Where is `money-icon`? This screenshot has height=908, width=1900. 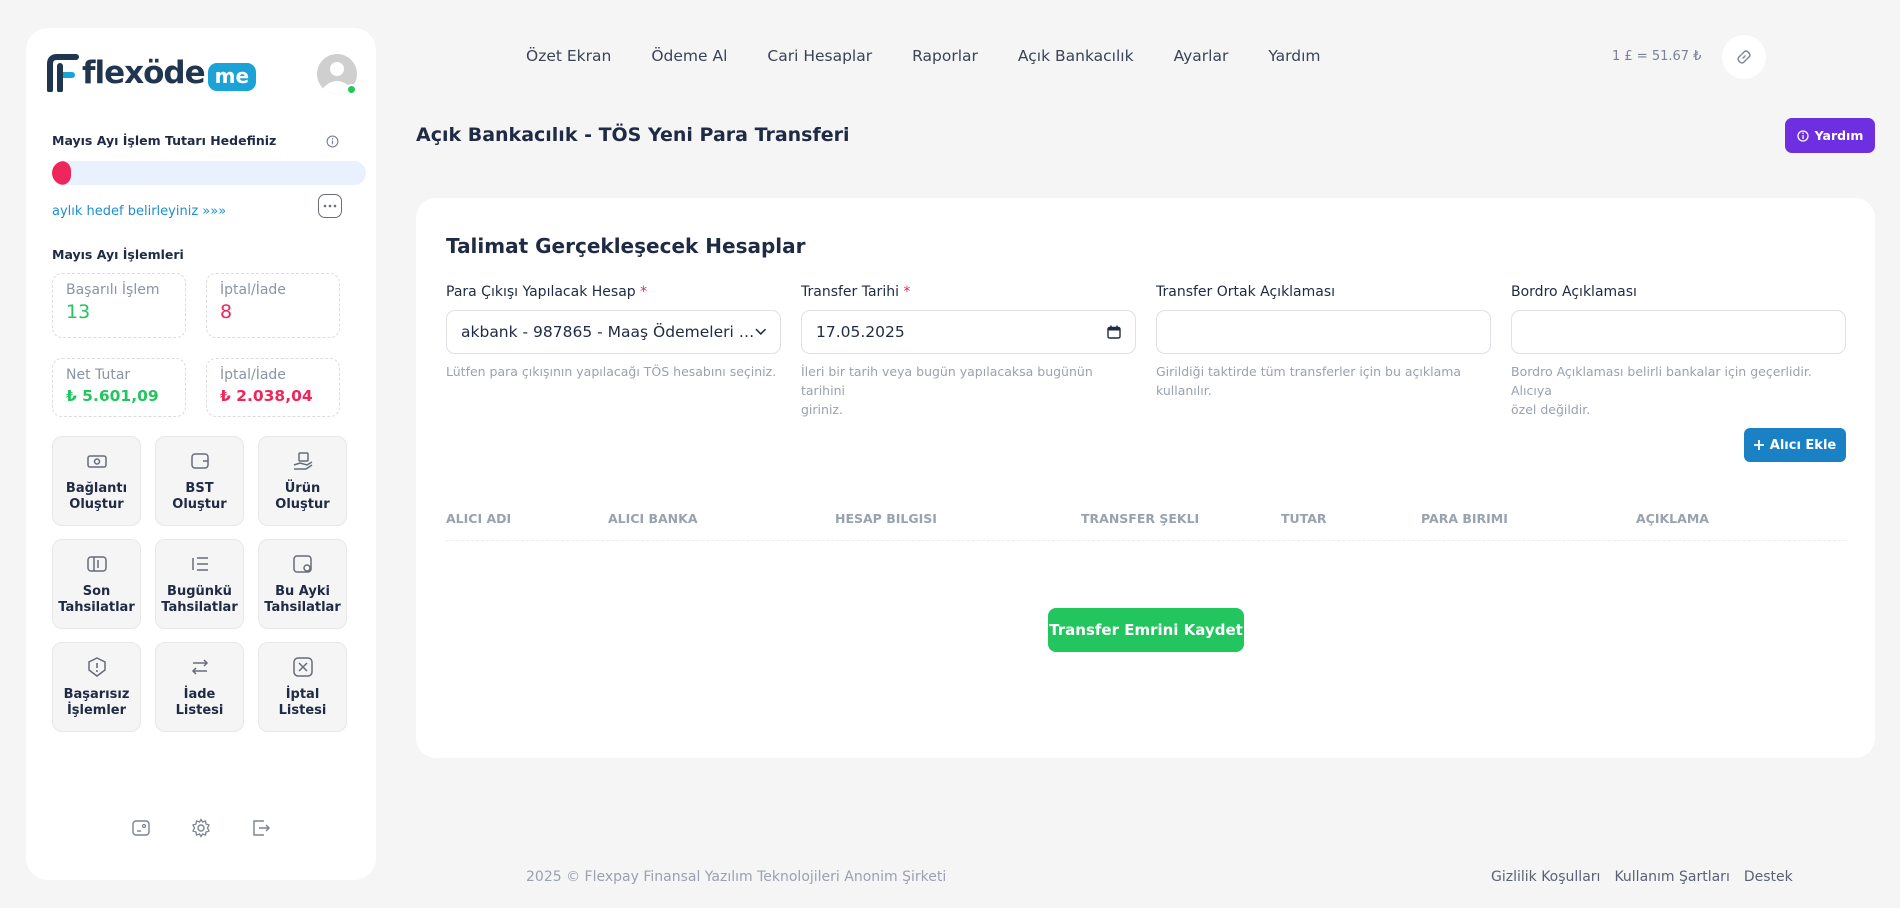 money-icon is located at coordinates (96, 461).